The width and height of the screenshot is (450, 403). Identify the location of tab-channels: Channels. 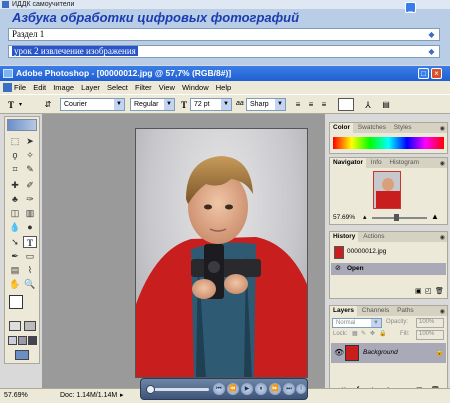
(375, 311).